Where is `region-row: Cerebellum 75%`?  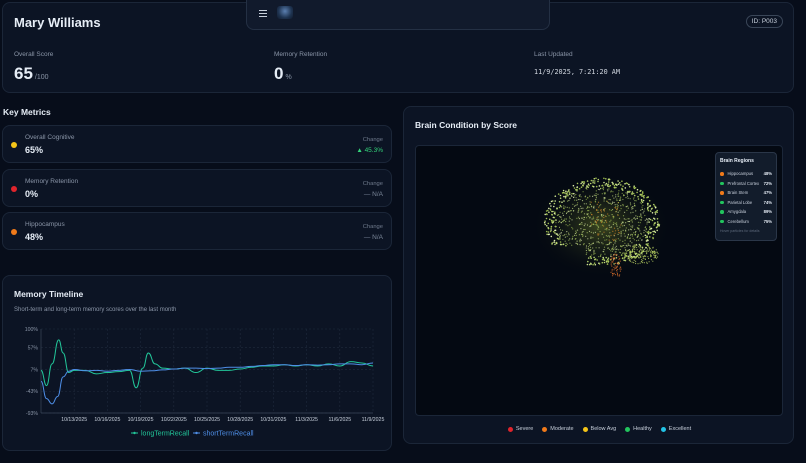 region-row: Cerebellum 75% is located at coordinates (746, 222).